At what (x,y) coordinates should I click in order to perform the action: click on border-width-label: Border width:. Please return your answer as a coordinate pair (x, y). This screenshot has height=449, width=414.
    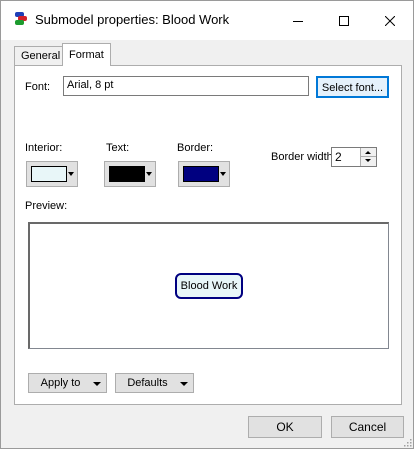
    Looking at the image, I should click on (303, 157).